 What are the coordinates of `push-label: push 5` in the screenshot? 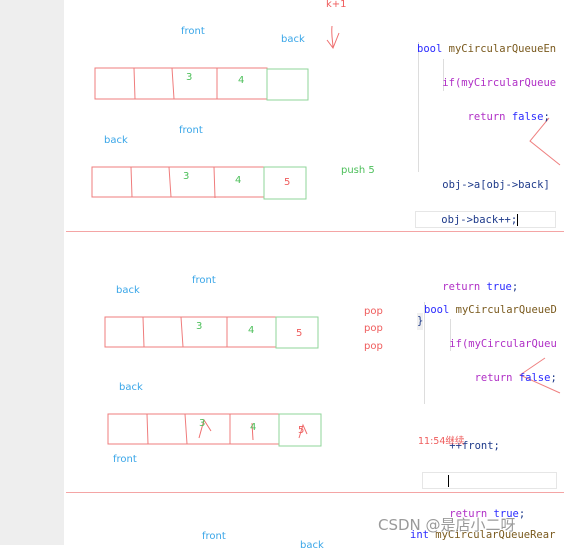 It's located at (358, 170).